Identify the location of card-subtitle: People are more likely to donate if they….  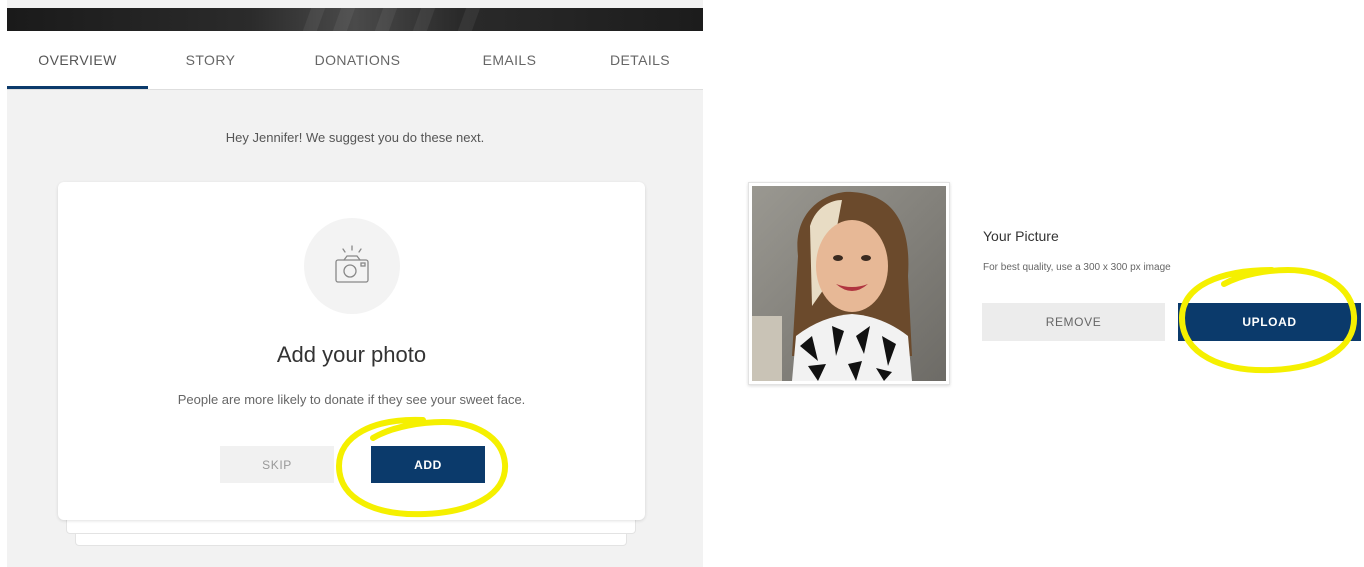
(351, 399).